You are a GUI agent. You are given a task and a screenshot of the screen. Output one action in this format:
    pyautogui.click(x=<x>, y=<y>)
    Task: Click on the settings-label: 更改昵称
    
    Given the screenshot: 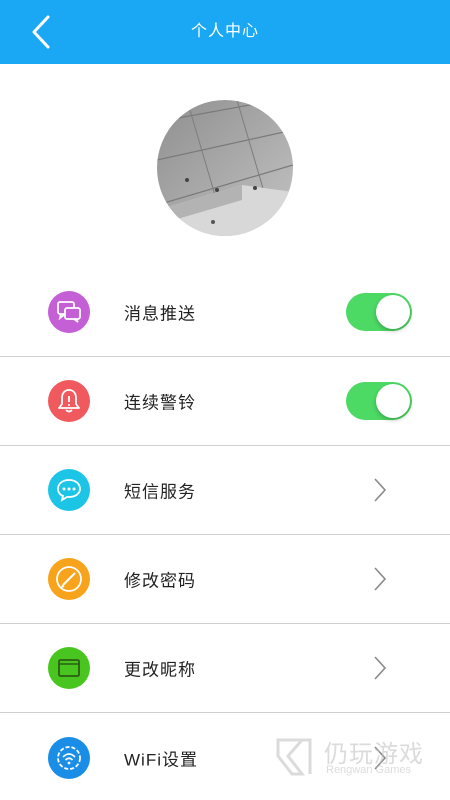 What is the action you would take?
    pyautogui.click(x=160, y=670)
    